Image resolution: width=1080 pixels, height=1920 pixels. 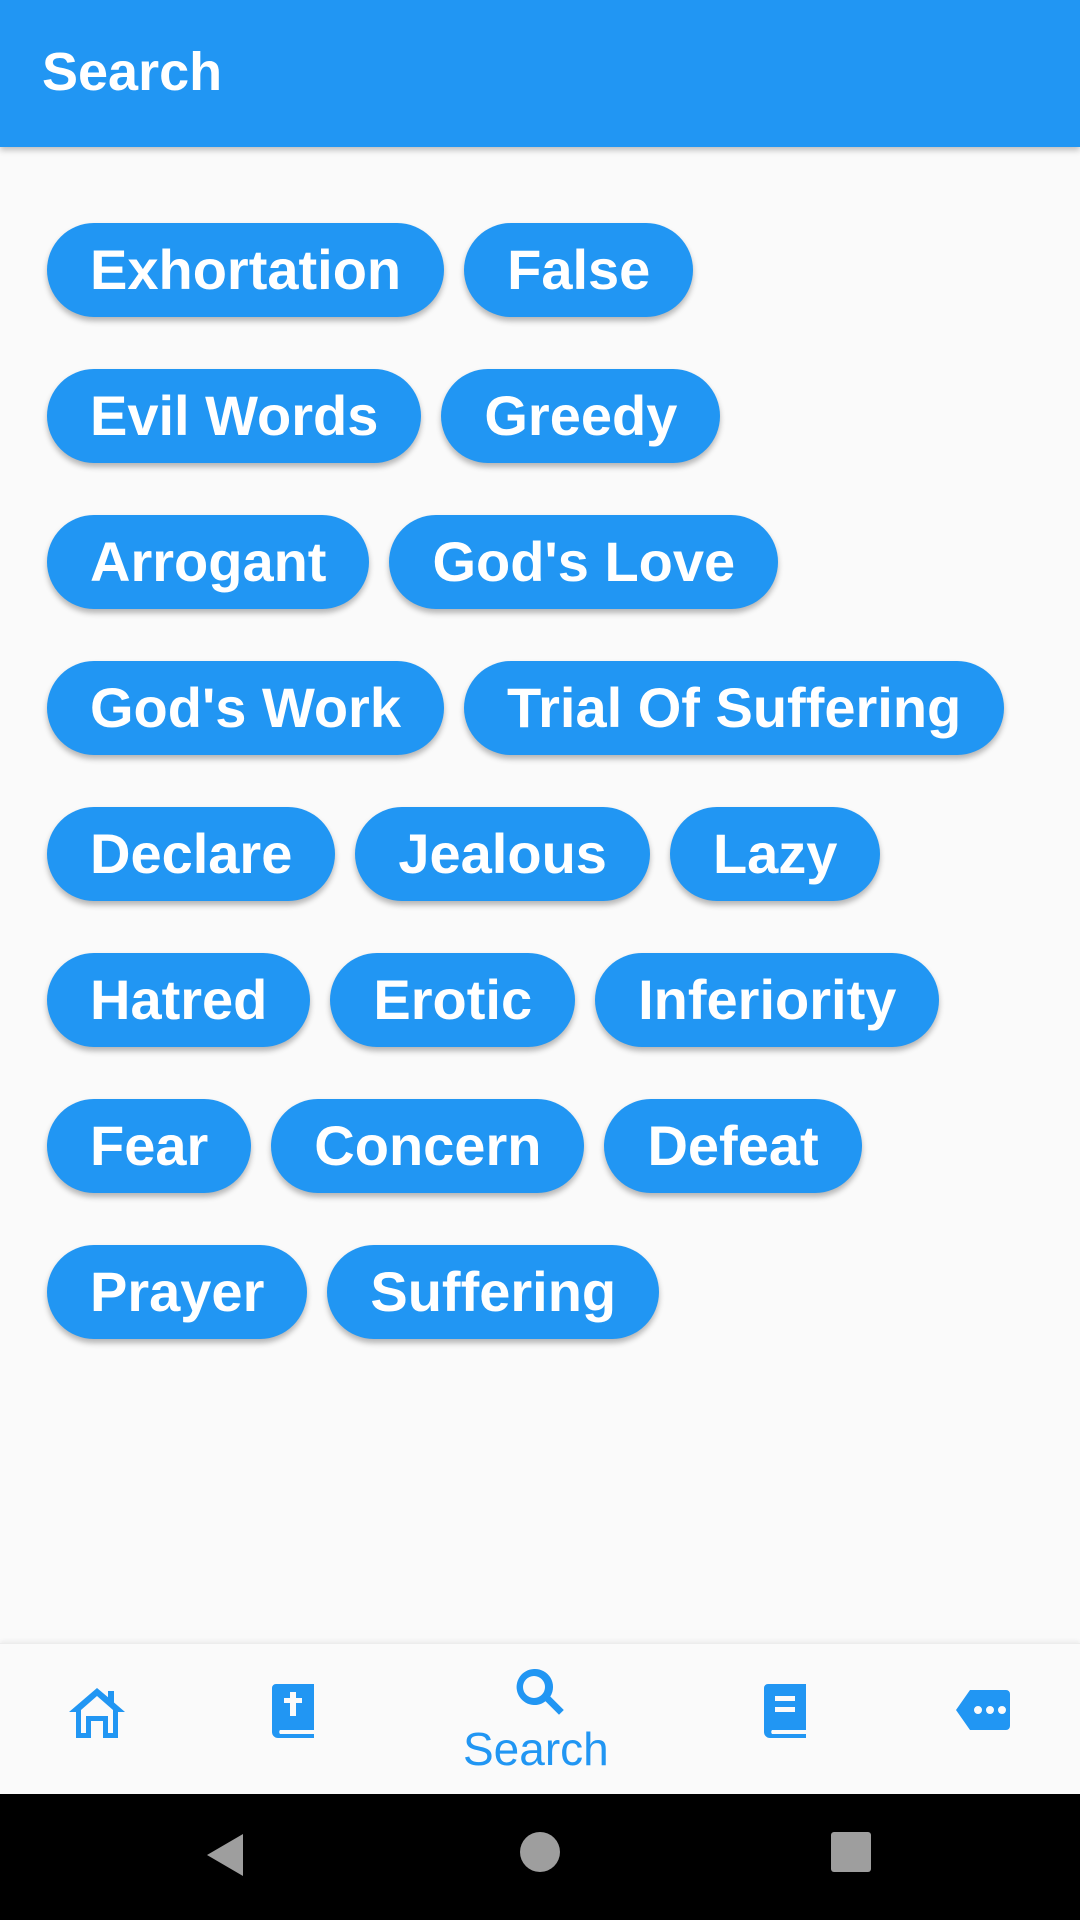 I want to click on nav-item-book, so click(x=786, y=1719).